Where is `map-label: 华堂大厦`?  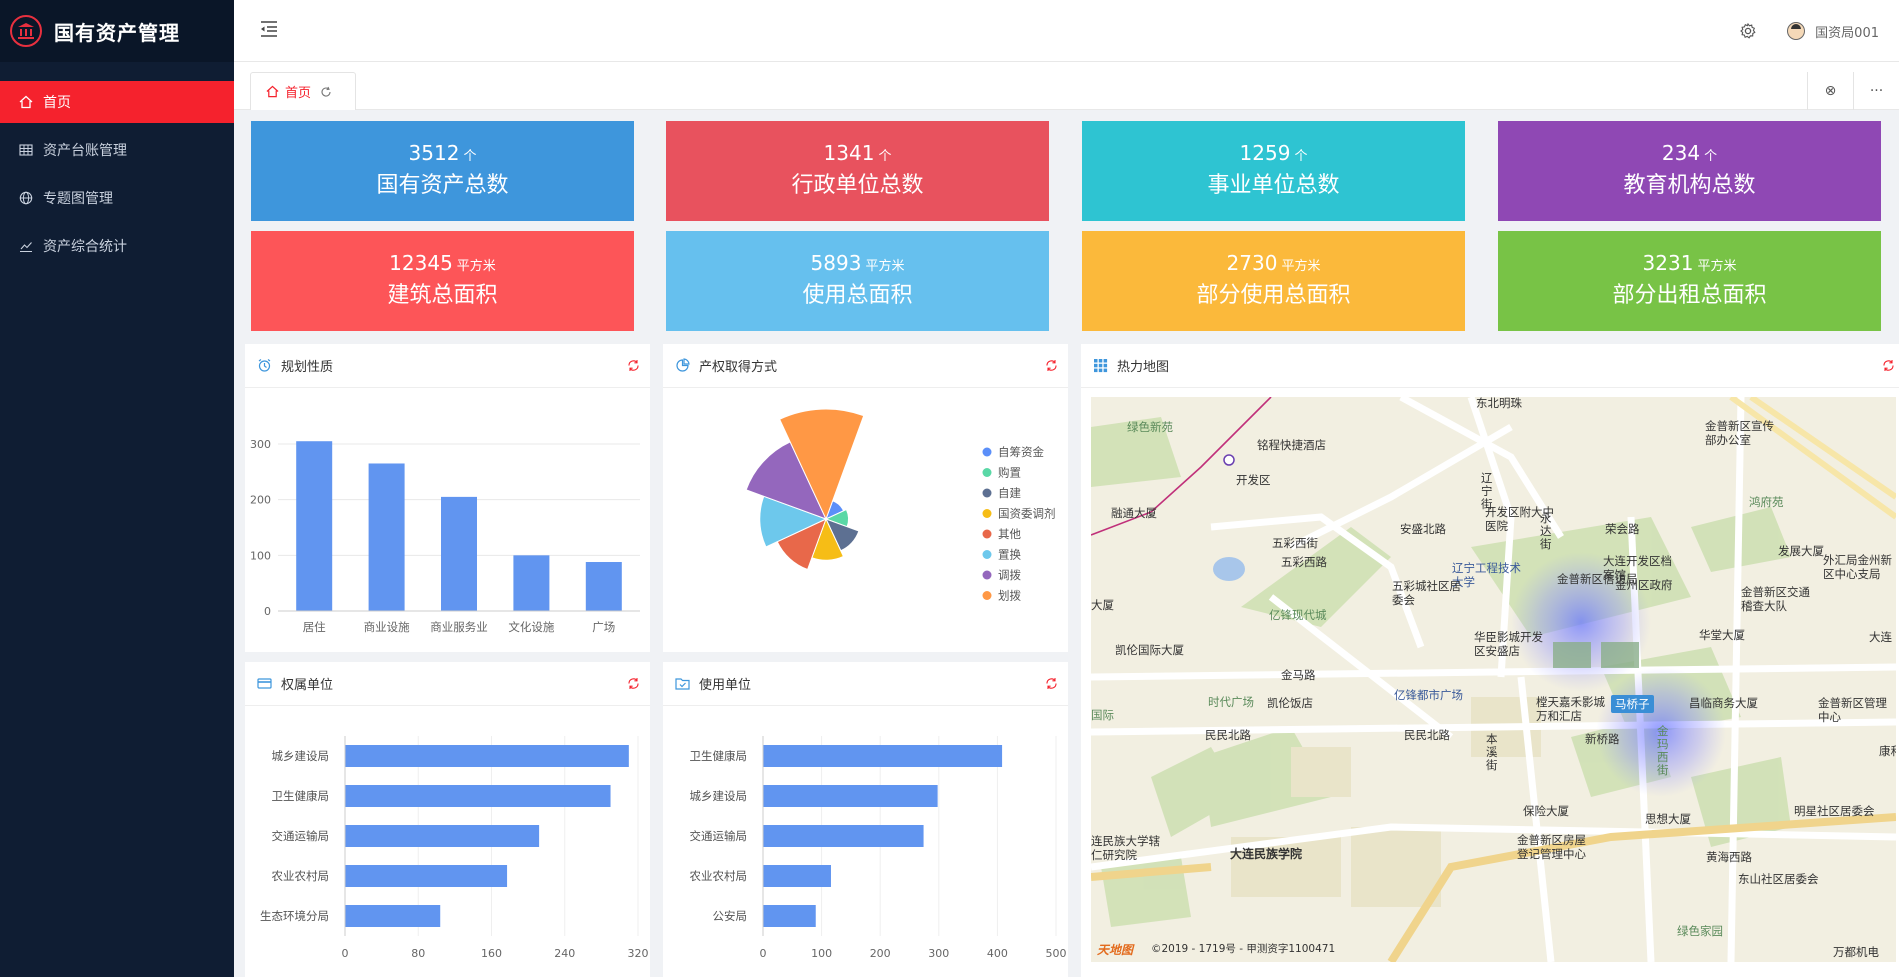
map-label: 华堂大厦 is located at coordinates (1722, 635).